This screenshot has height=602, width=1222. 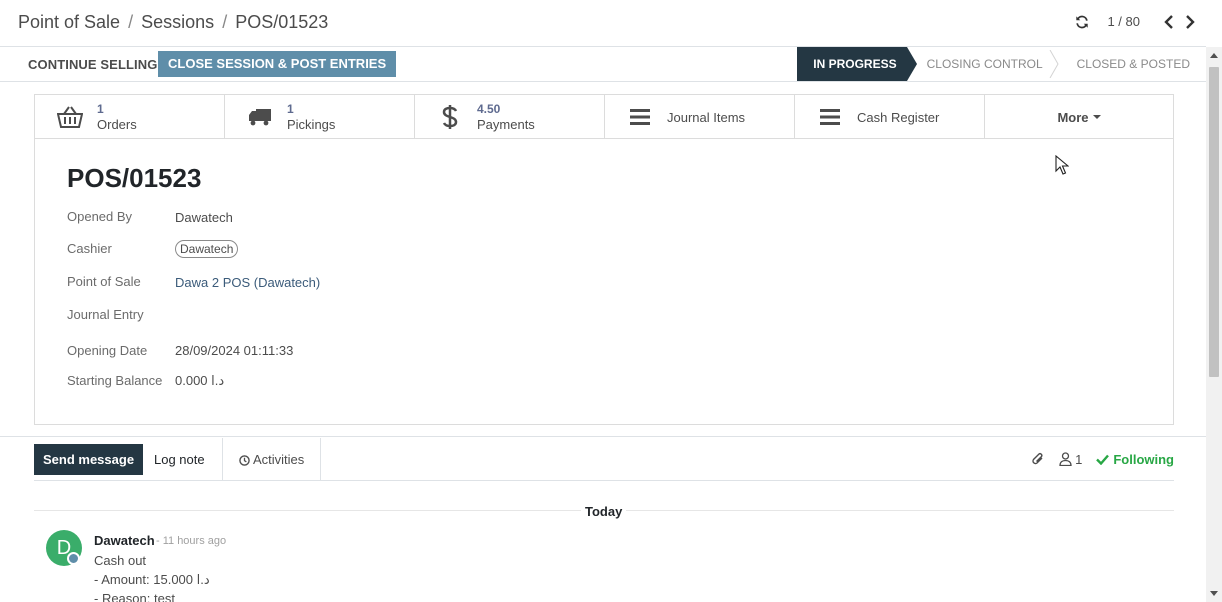 What do you see at coordinates (1214, 55) in the screenshot?
I see `scroll-up-icon` at bounding box center [1214, 55].